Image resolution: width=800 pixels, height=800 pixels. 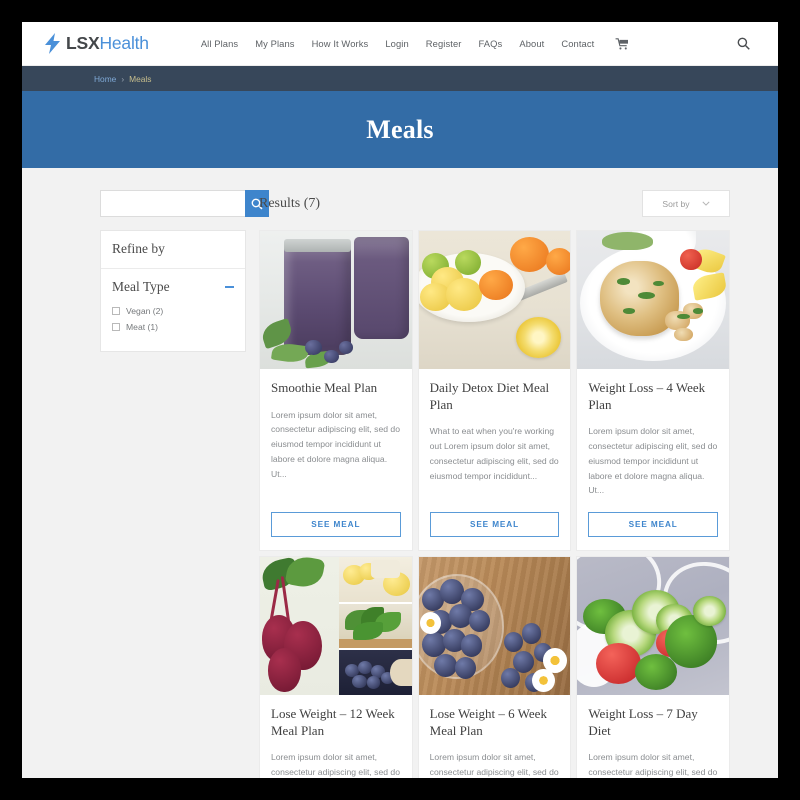 I want to click on card-title: Weight Loss – 7 Day Diet, so click(x=643, y=722).